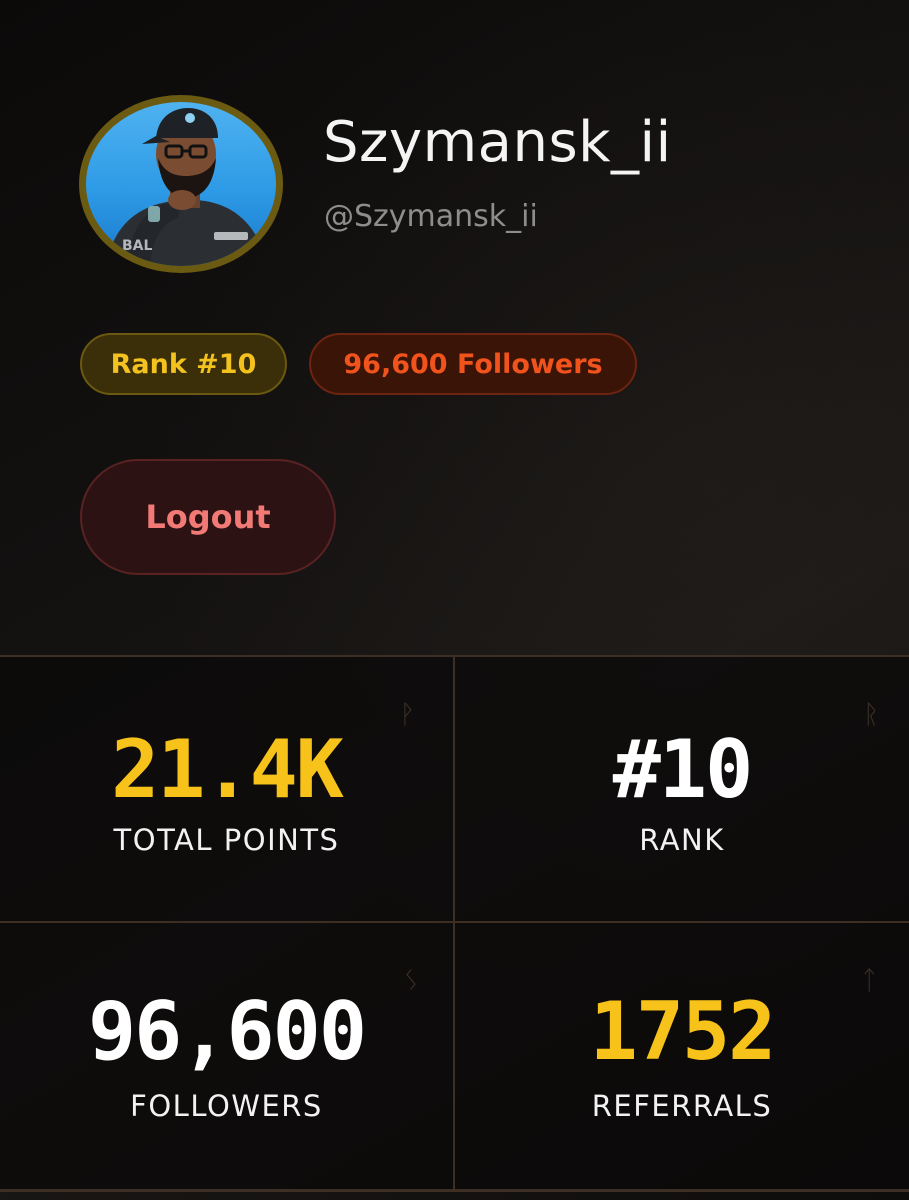 The image size is (909, 1200). What do you see at coordinates (682, 1106) in the screenshot?
I see `stat-label-referrals: REFERRALS` at bounding box center [682, 1106].